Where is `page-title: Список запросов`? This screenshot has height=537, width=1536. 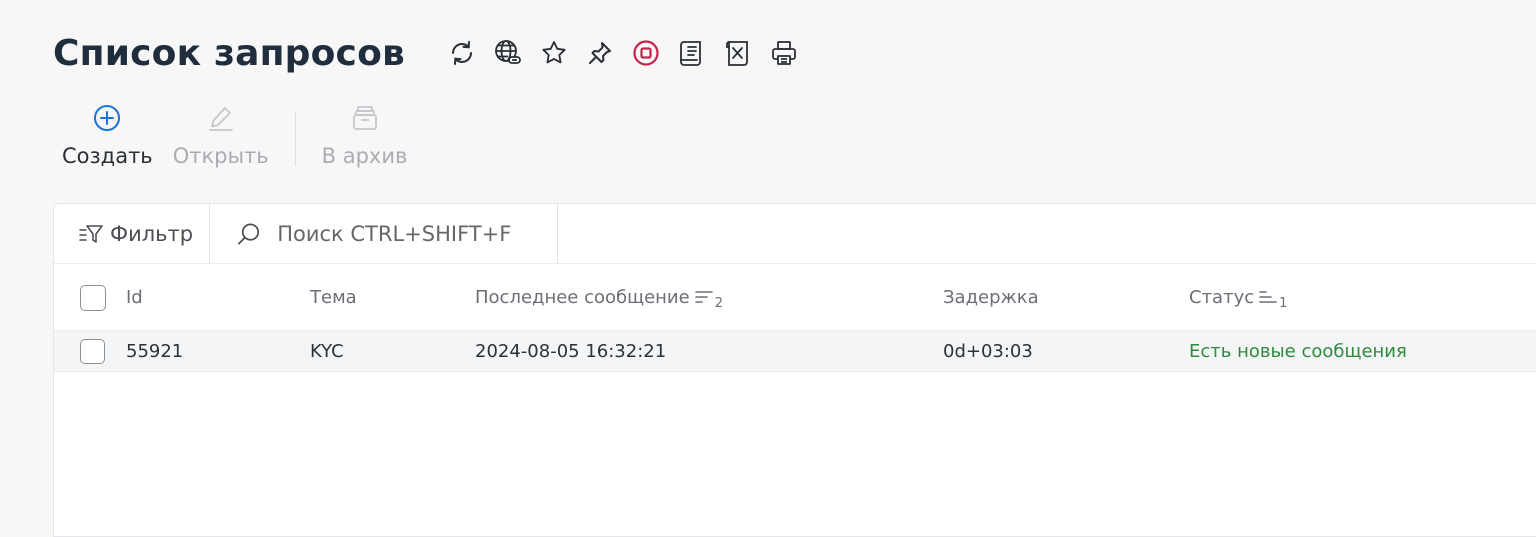 page-title: Список запросов is located at coordinates (229, 53).